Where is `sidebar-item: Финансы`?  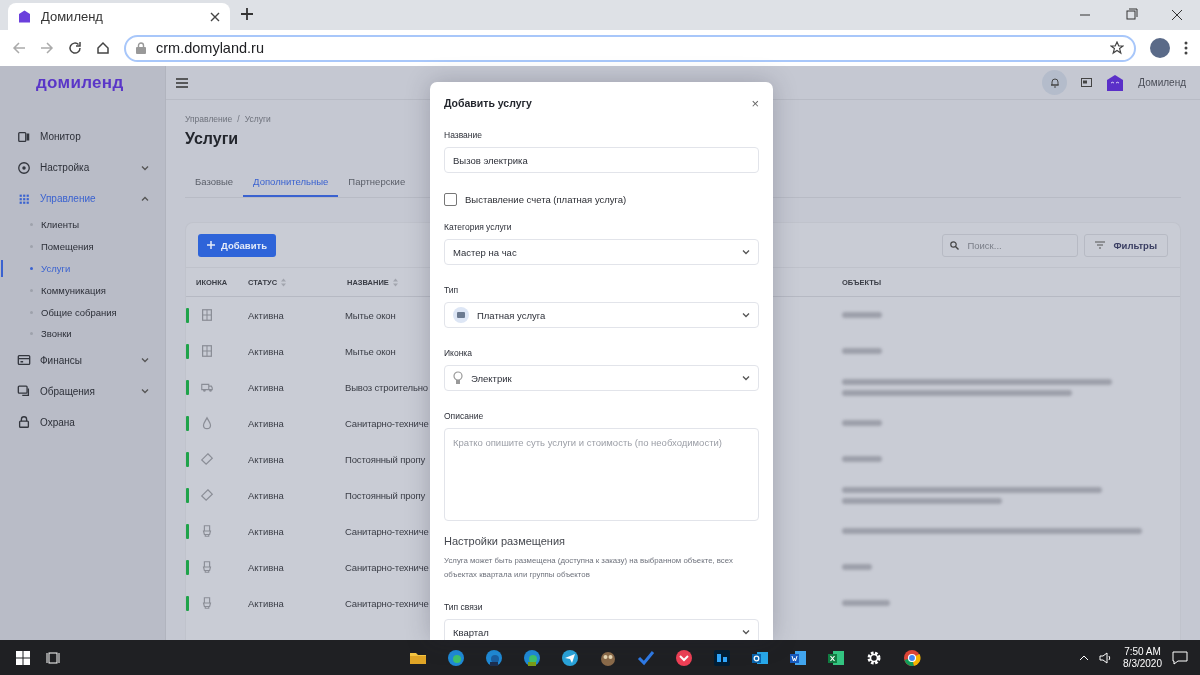
sidebar-item: Финансы is located at coordinates (82, 360).